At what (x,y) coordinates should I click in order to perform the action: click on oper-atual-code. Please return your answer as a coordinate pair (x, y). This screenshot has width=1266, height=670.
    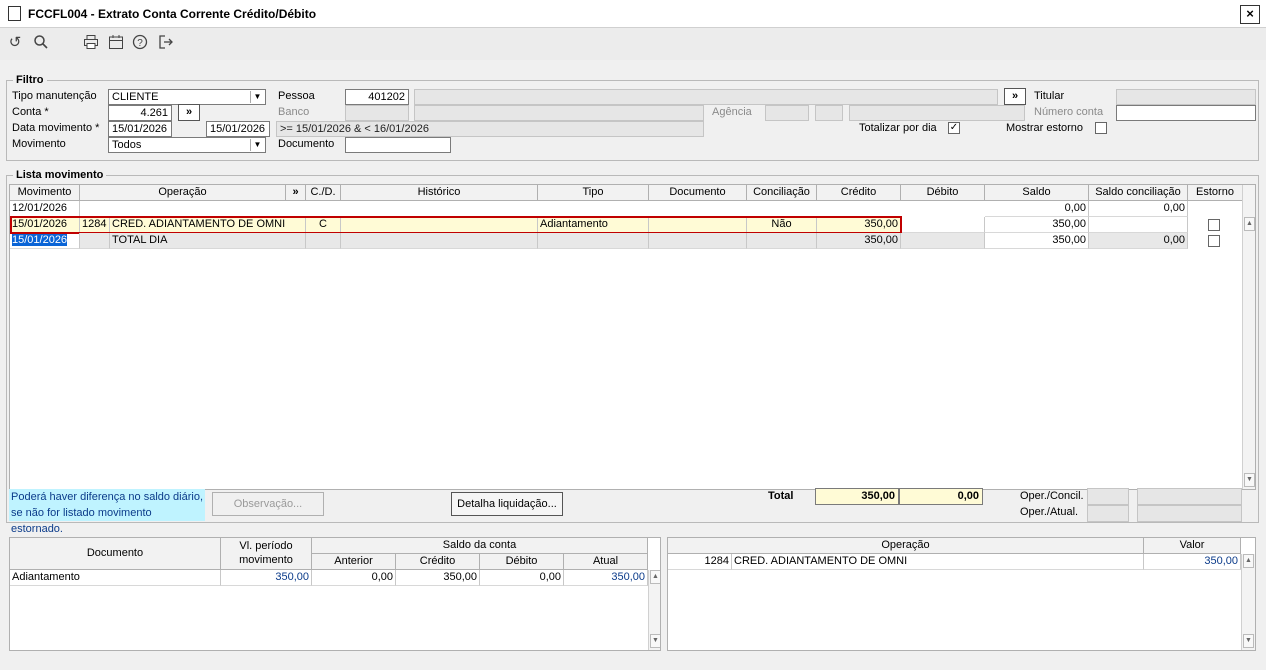
    Looking at the image, I should click on (1108, 513).